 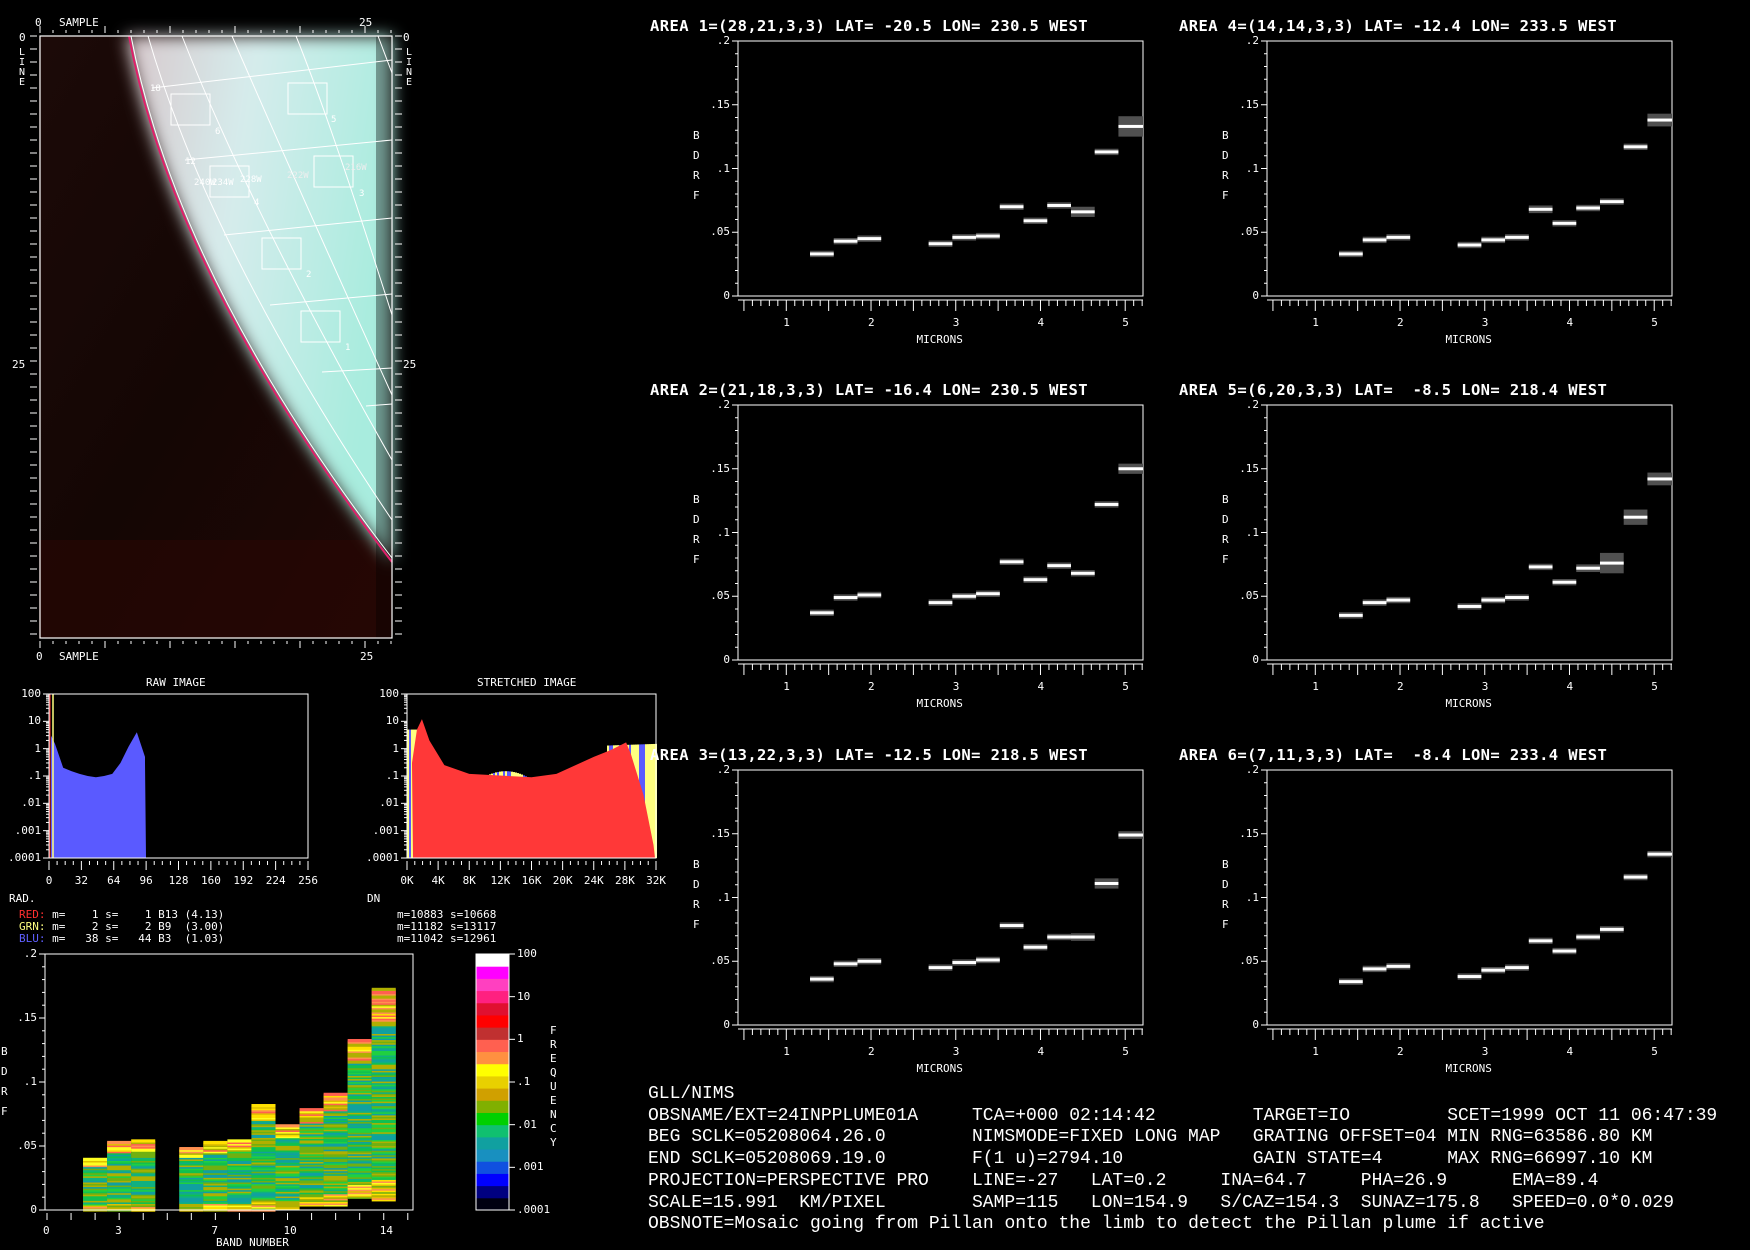 What do you see at coordinates (1263, 1180) in the screenshot?
I see `info-field: INA=64.7` at bounding box center [1263, 1180].